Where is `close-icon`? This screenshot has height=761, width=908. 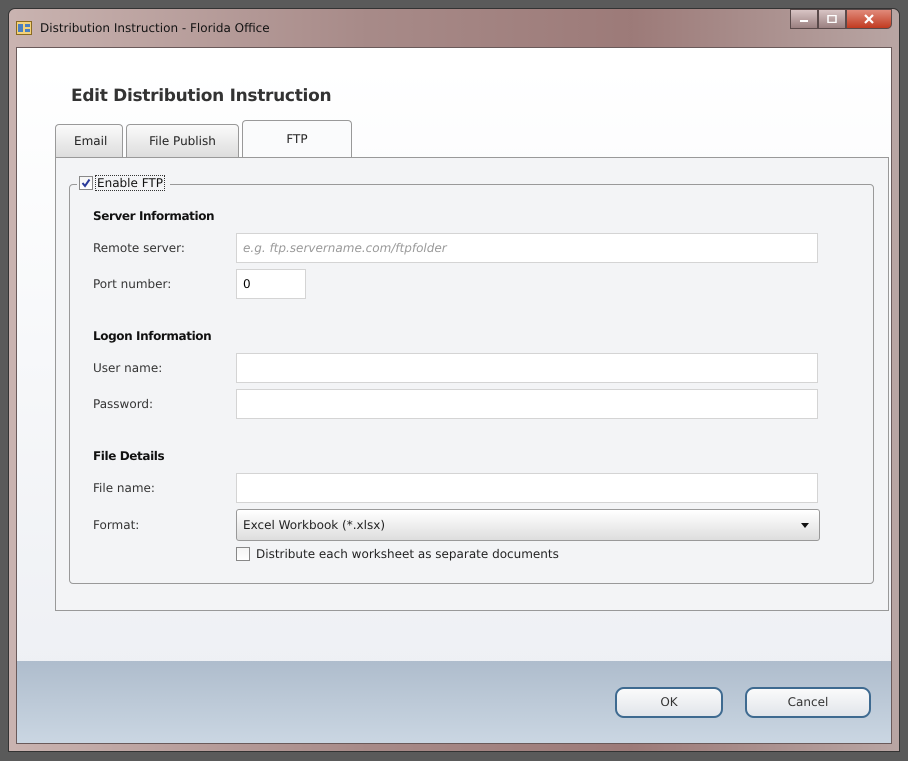
close-icon is located at coordinates (869, 19).